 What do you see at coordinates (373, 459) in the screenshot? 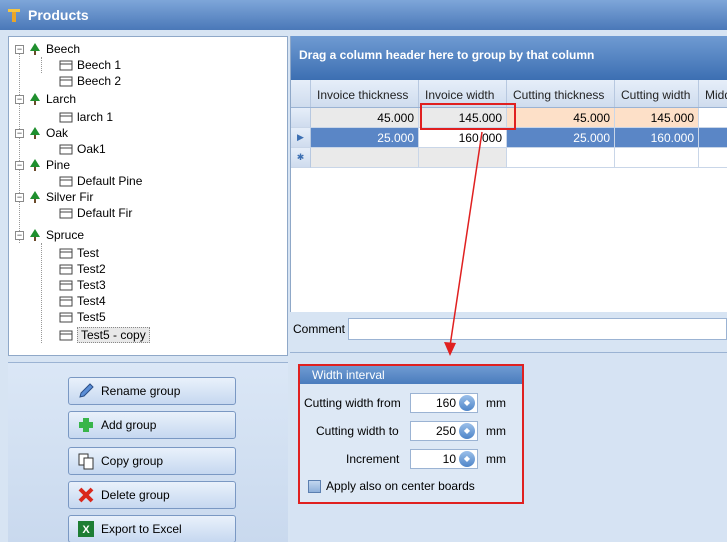
I see `increment-label: Increment` at bounding box center [373, 459].